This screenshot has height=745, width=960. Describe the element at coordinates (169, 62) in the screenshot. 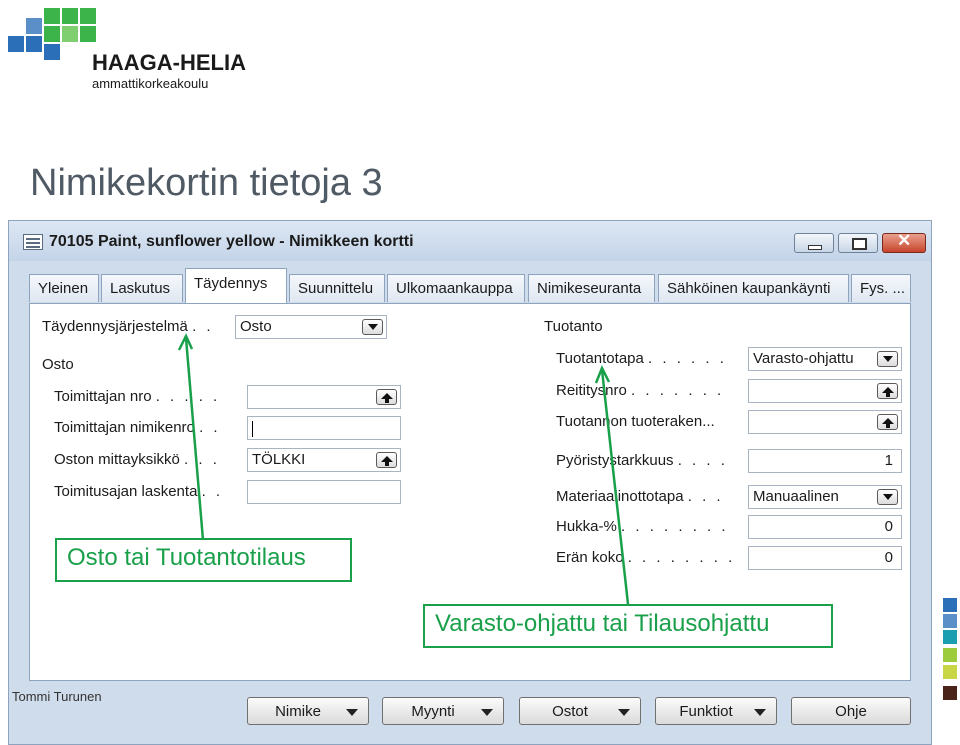

I see `logo-name: HAAGA-HELIA` at that location.